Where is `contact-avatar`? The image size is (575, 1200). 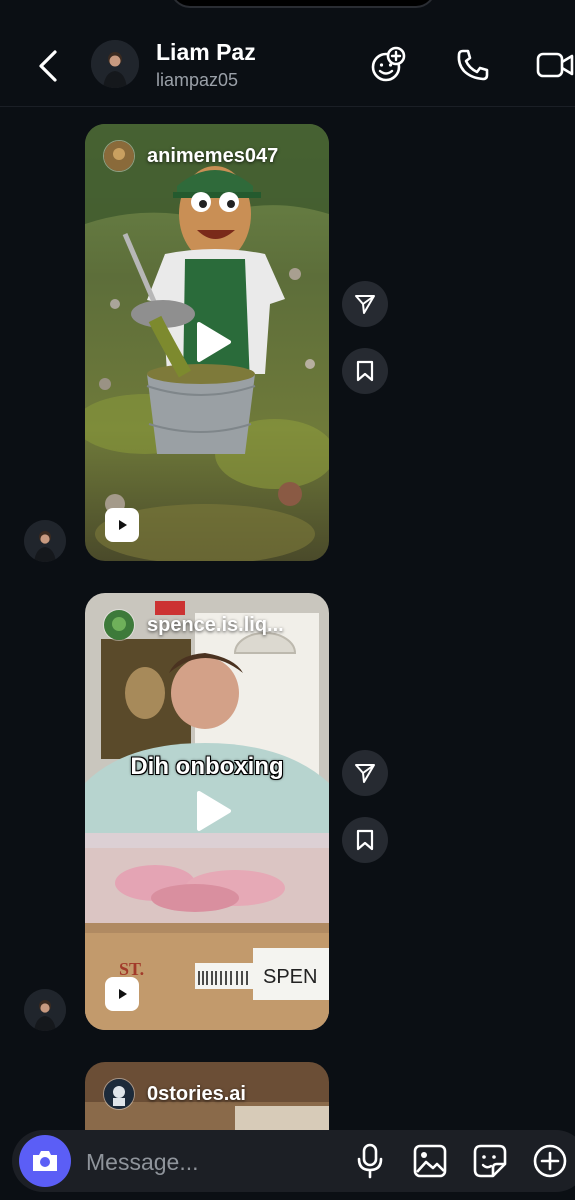 contact-avatar is located at coordinates (115, 64).